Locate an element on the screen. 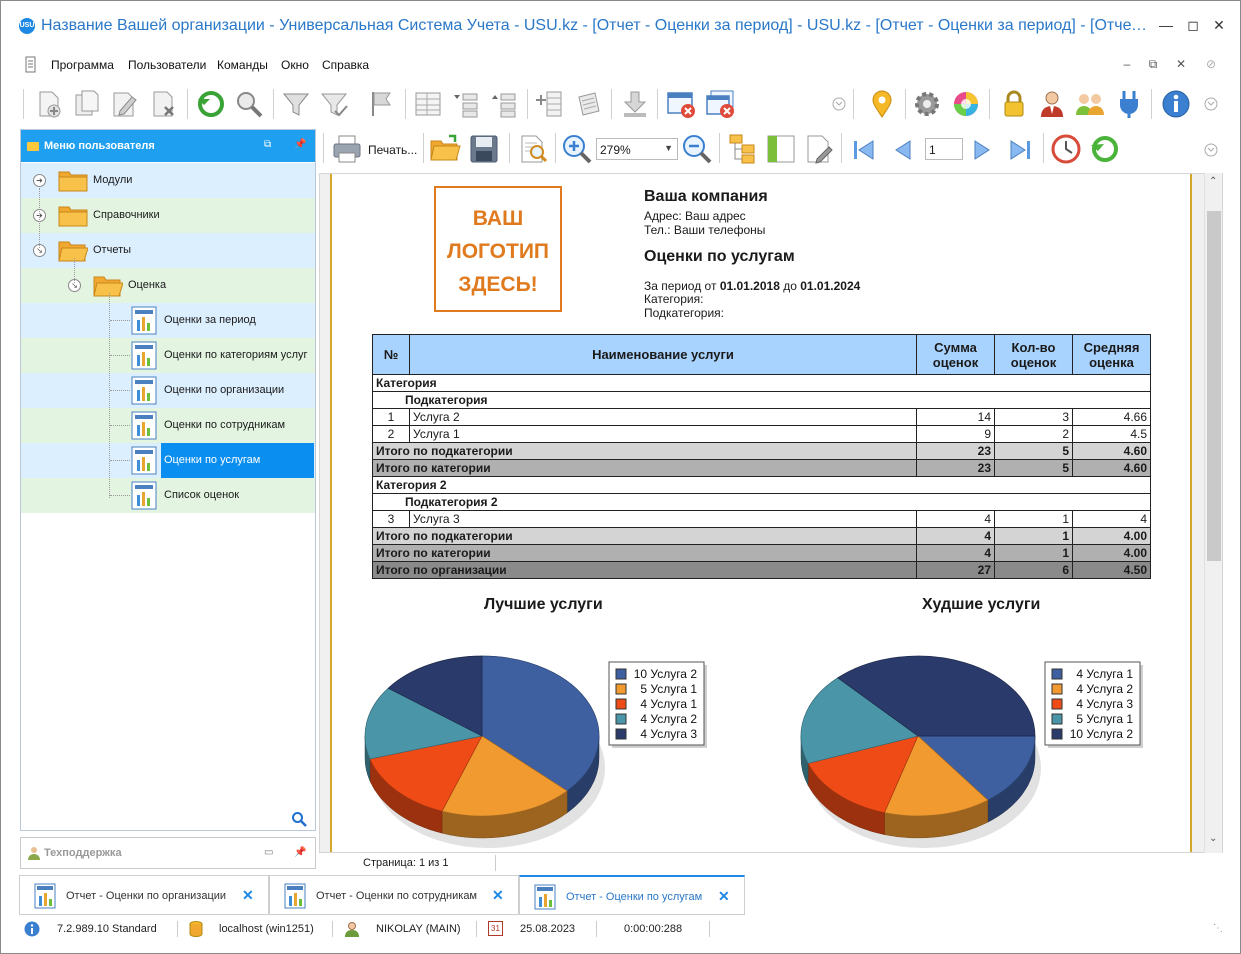 The width and height of the screenshot is (1241, 954). tree-collapse-icon is located at coordinates (504, 104).